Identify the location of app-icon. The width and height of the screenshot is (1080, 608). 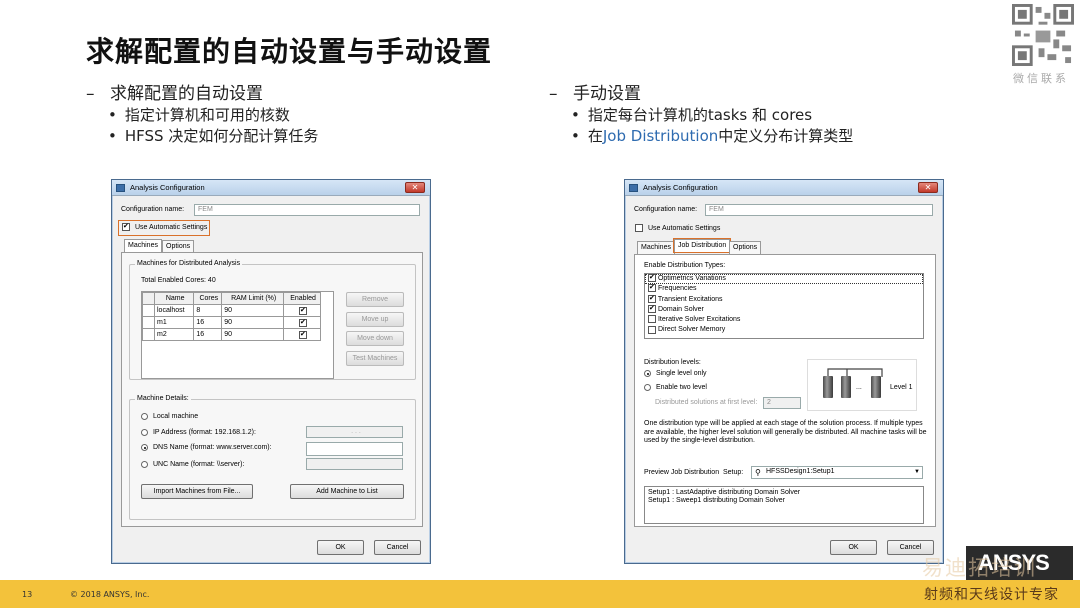
(120, 187).